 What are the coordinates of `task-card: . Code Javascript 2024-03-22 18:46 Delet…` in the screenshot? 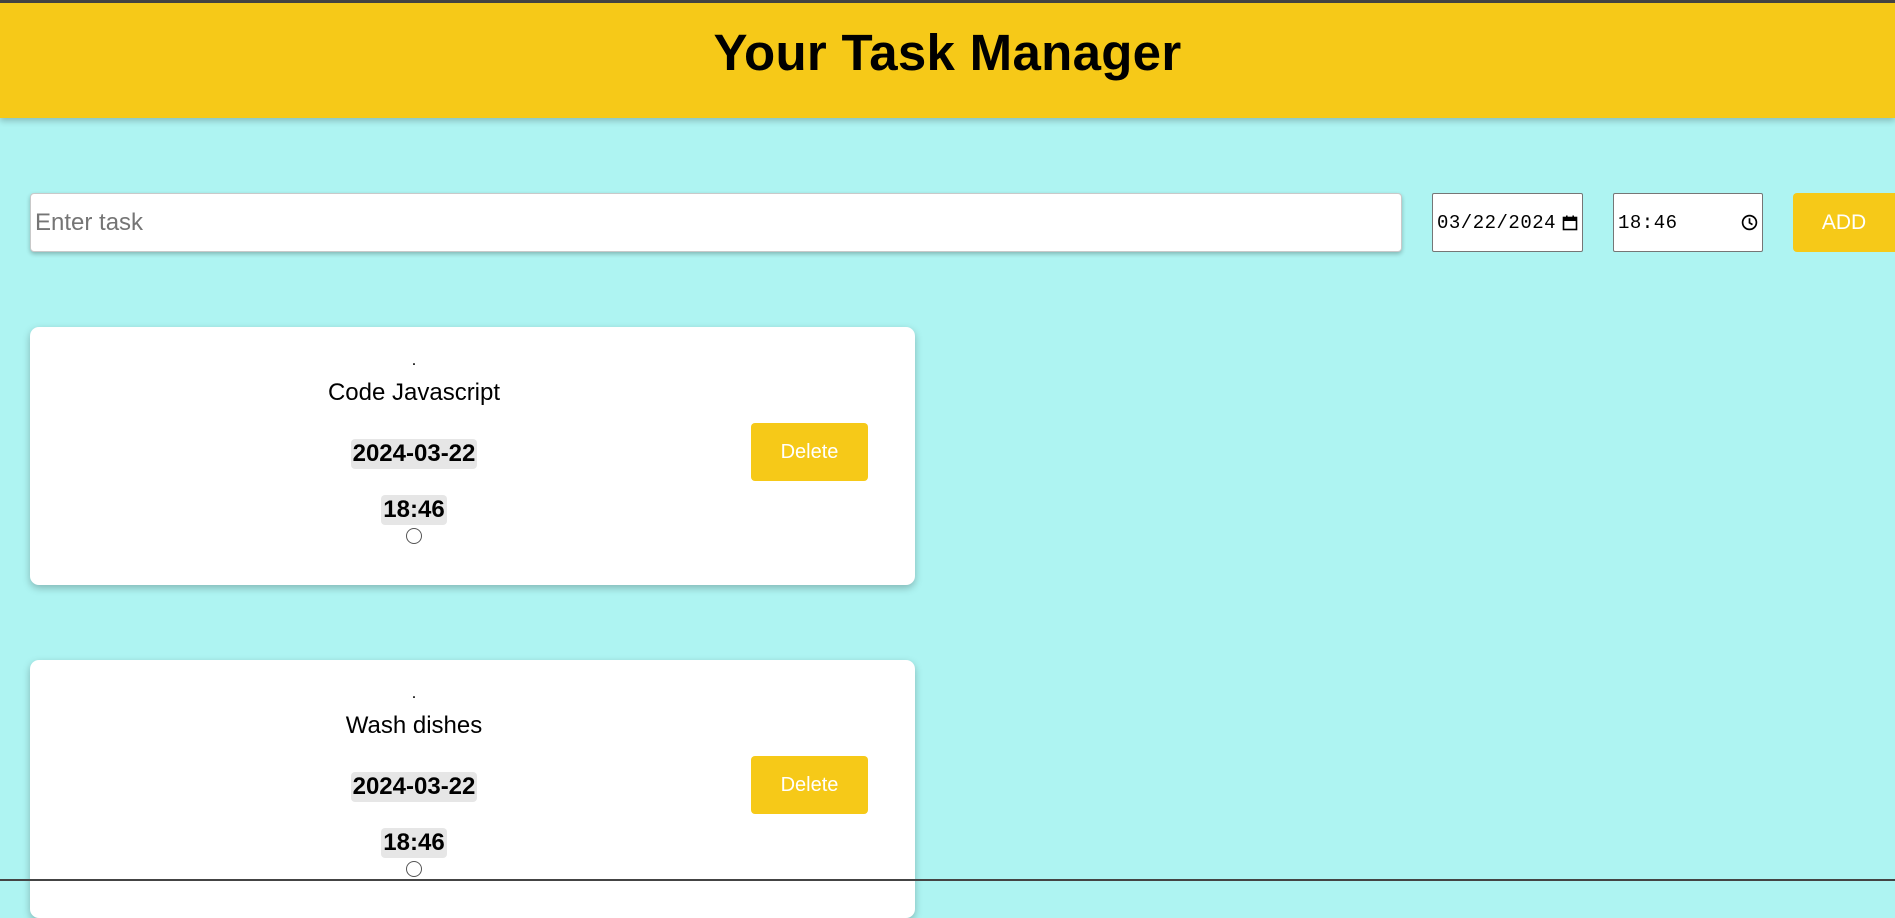 It's located at (472, 456).